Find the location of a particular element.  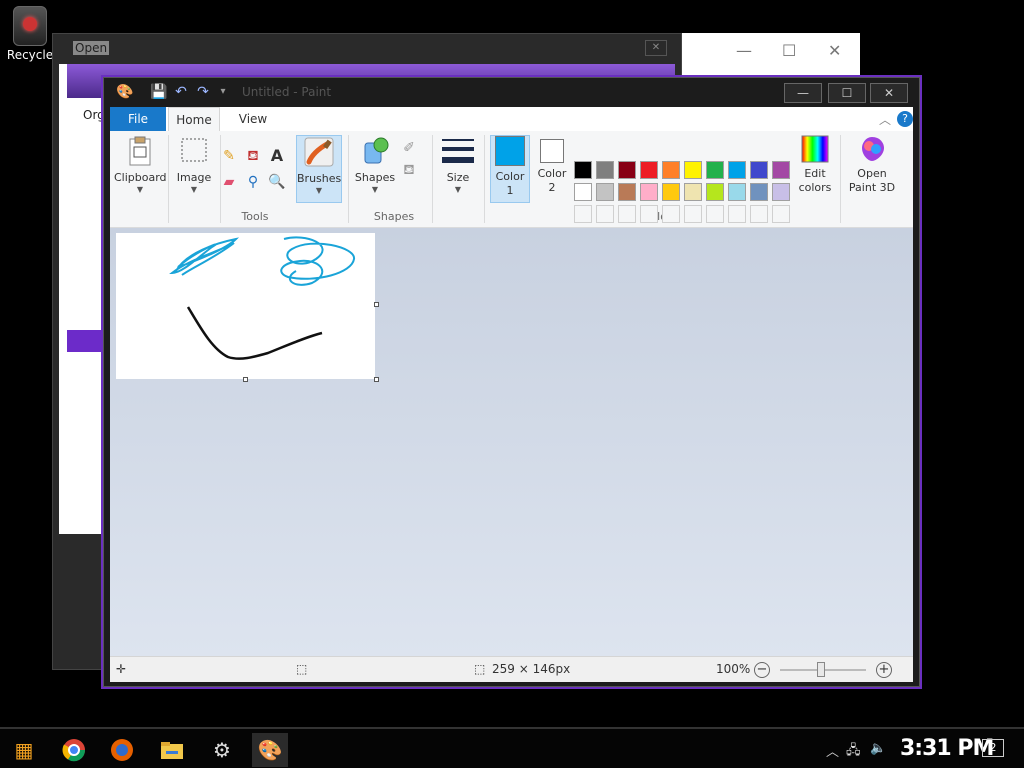

save-icon: 💾 is located at coordinates (159, 92).